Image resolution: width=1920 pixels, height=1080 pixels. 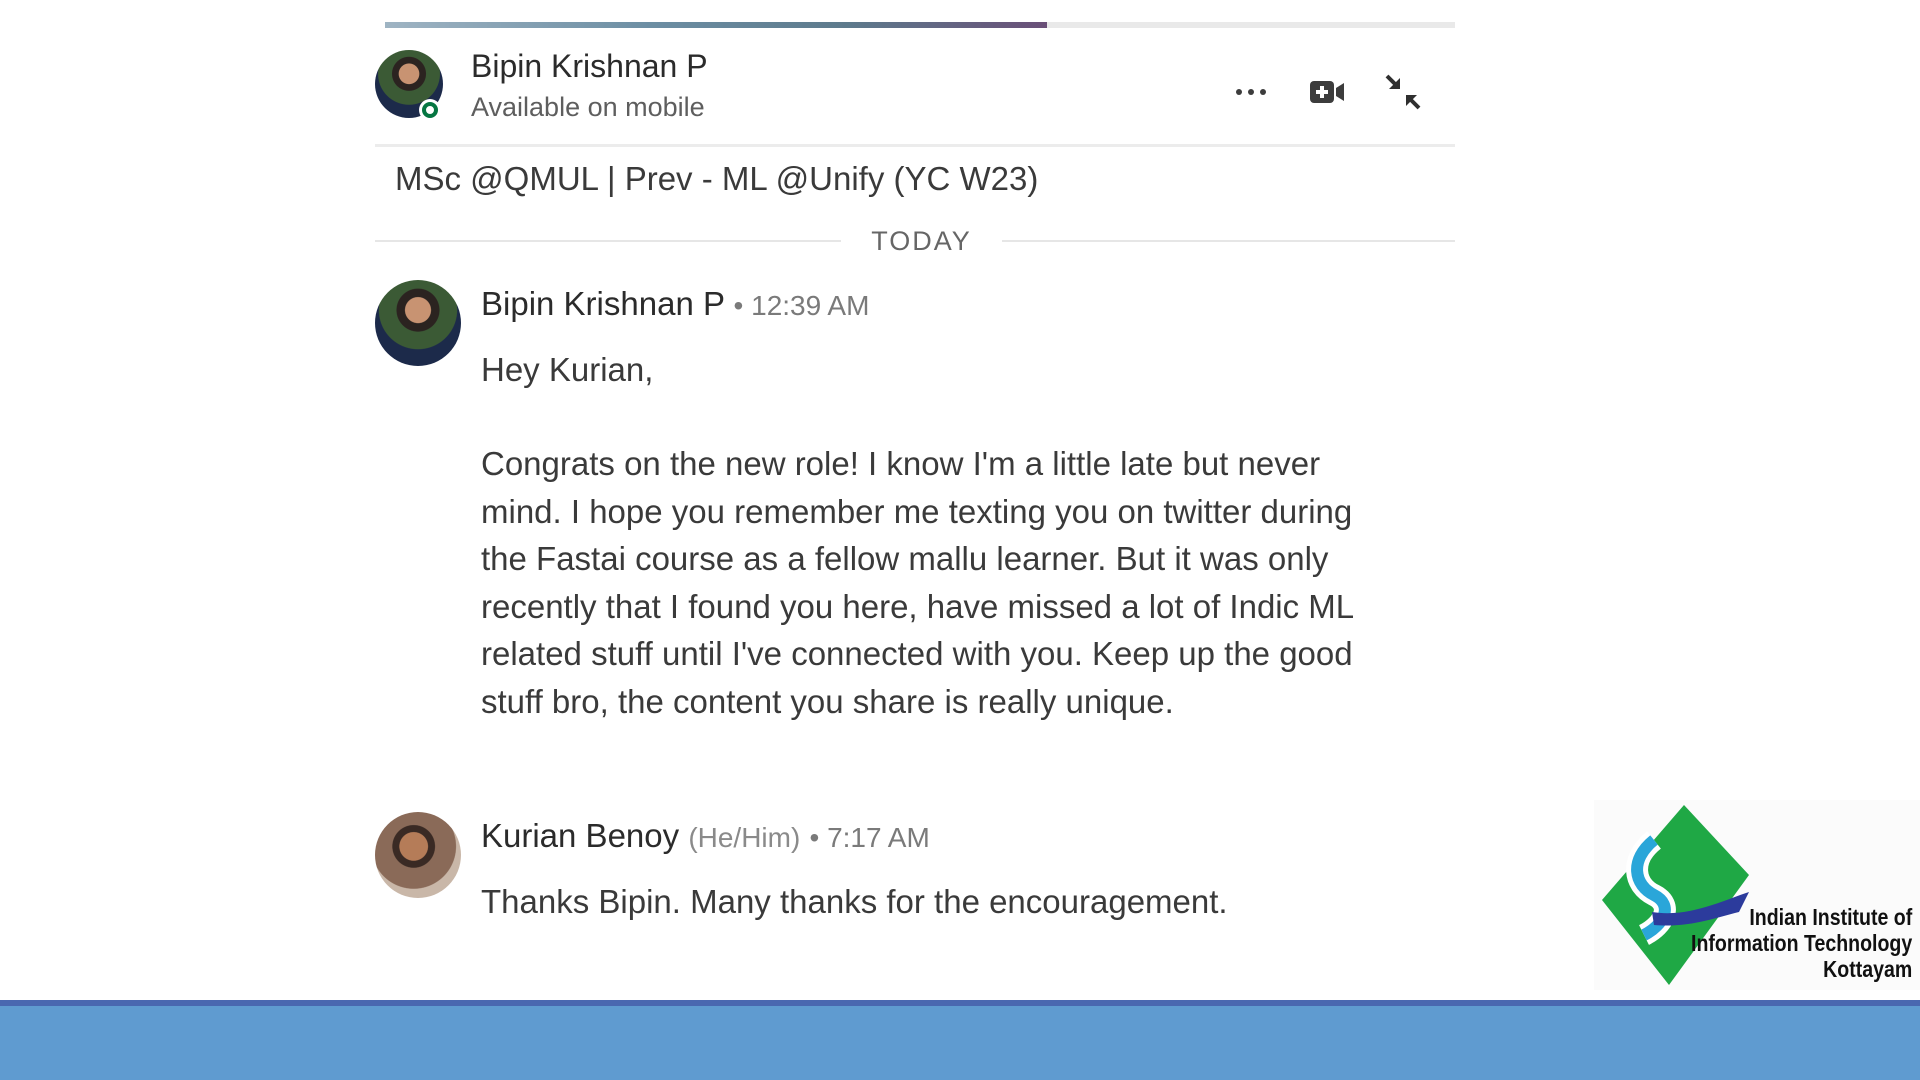 What do you see at coordinates (960, 1040) in the screenshot?
I see `slide-footer-bar` at bounding box center [960, 1040].